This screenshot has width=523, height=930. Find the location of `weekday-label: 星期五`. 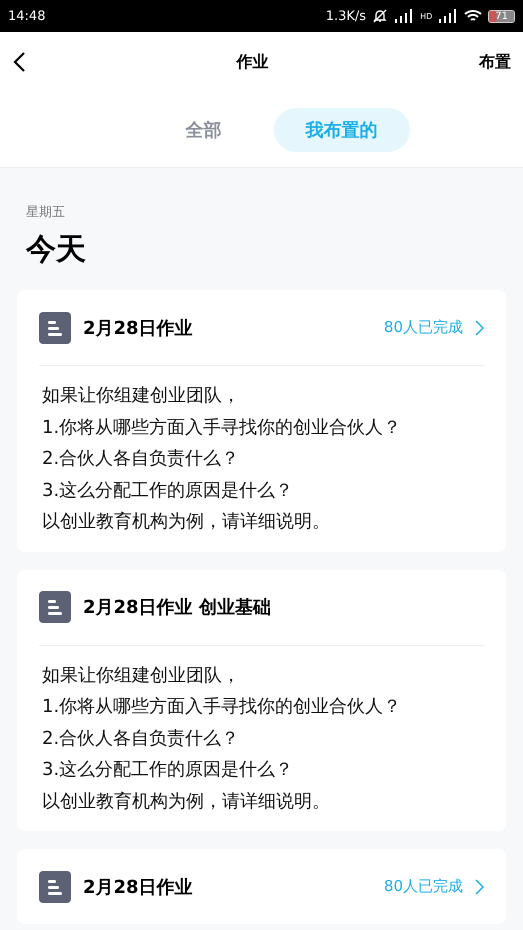

weekday-label: 星期五 is located at coordinates (46, 212).